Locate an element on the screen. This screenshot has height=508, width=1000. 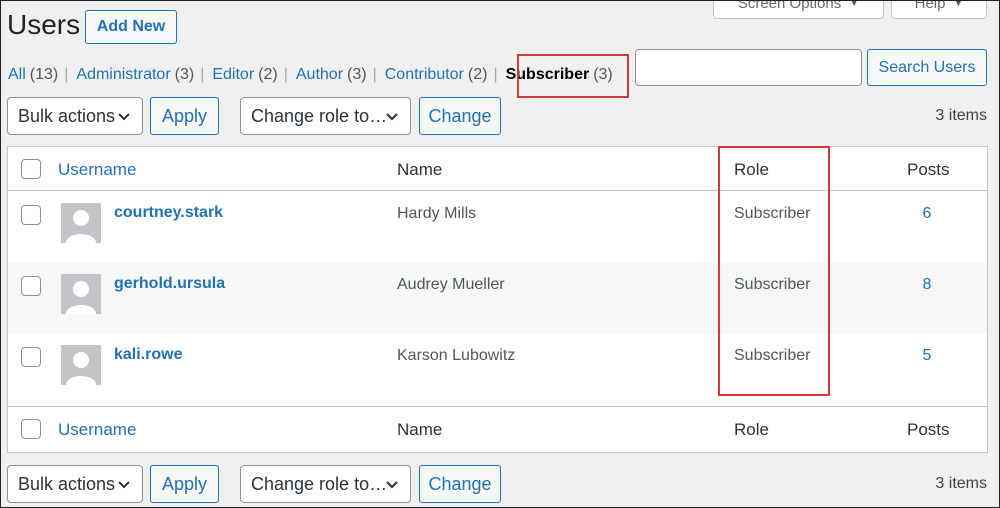
screen-options-label: Screen Options is located at coordinates (789, 6).